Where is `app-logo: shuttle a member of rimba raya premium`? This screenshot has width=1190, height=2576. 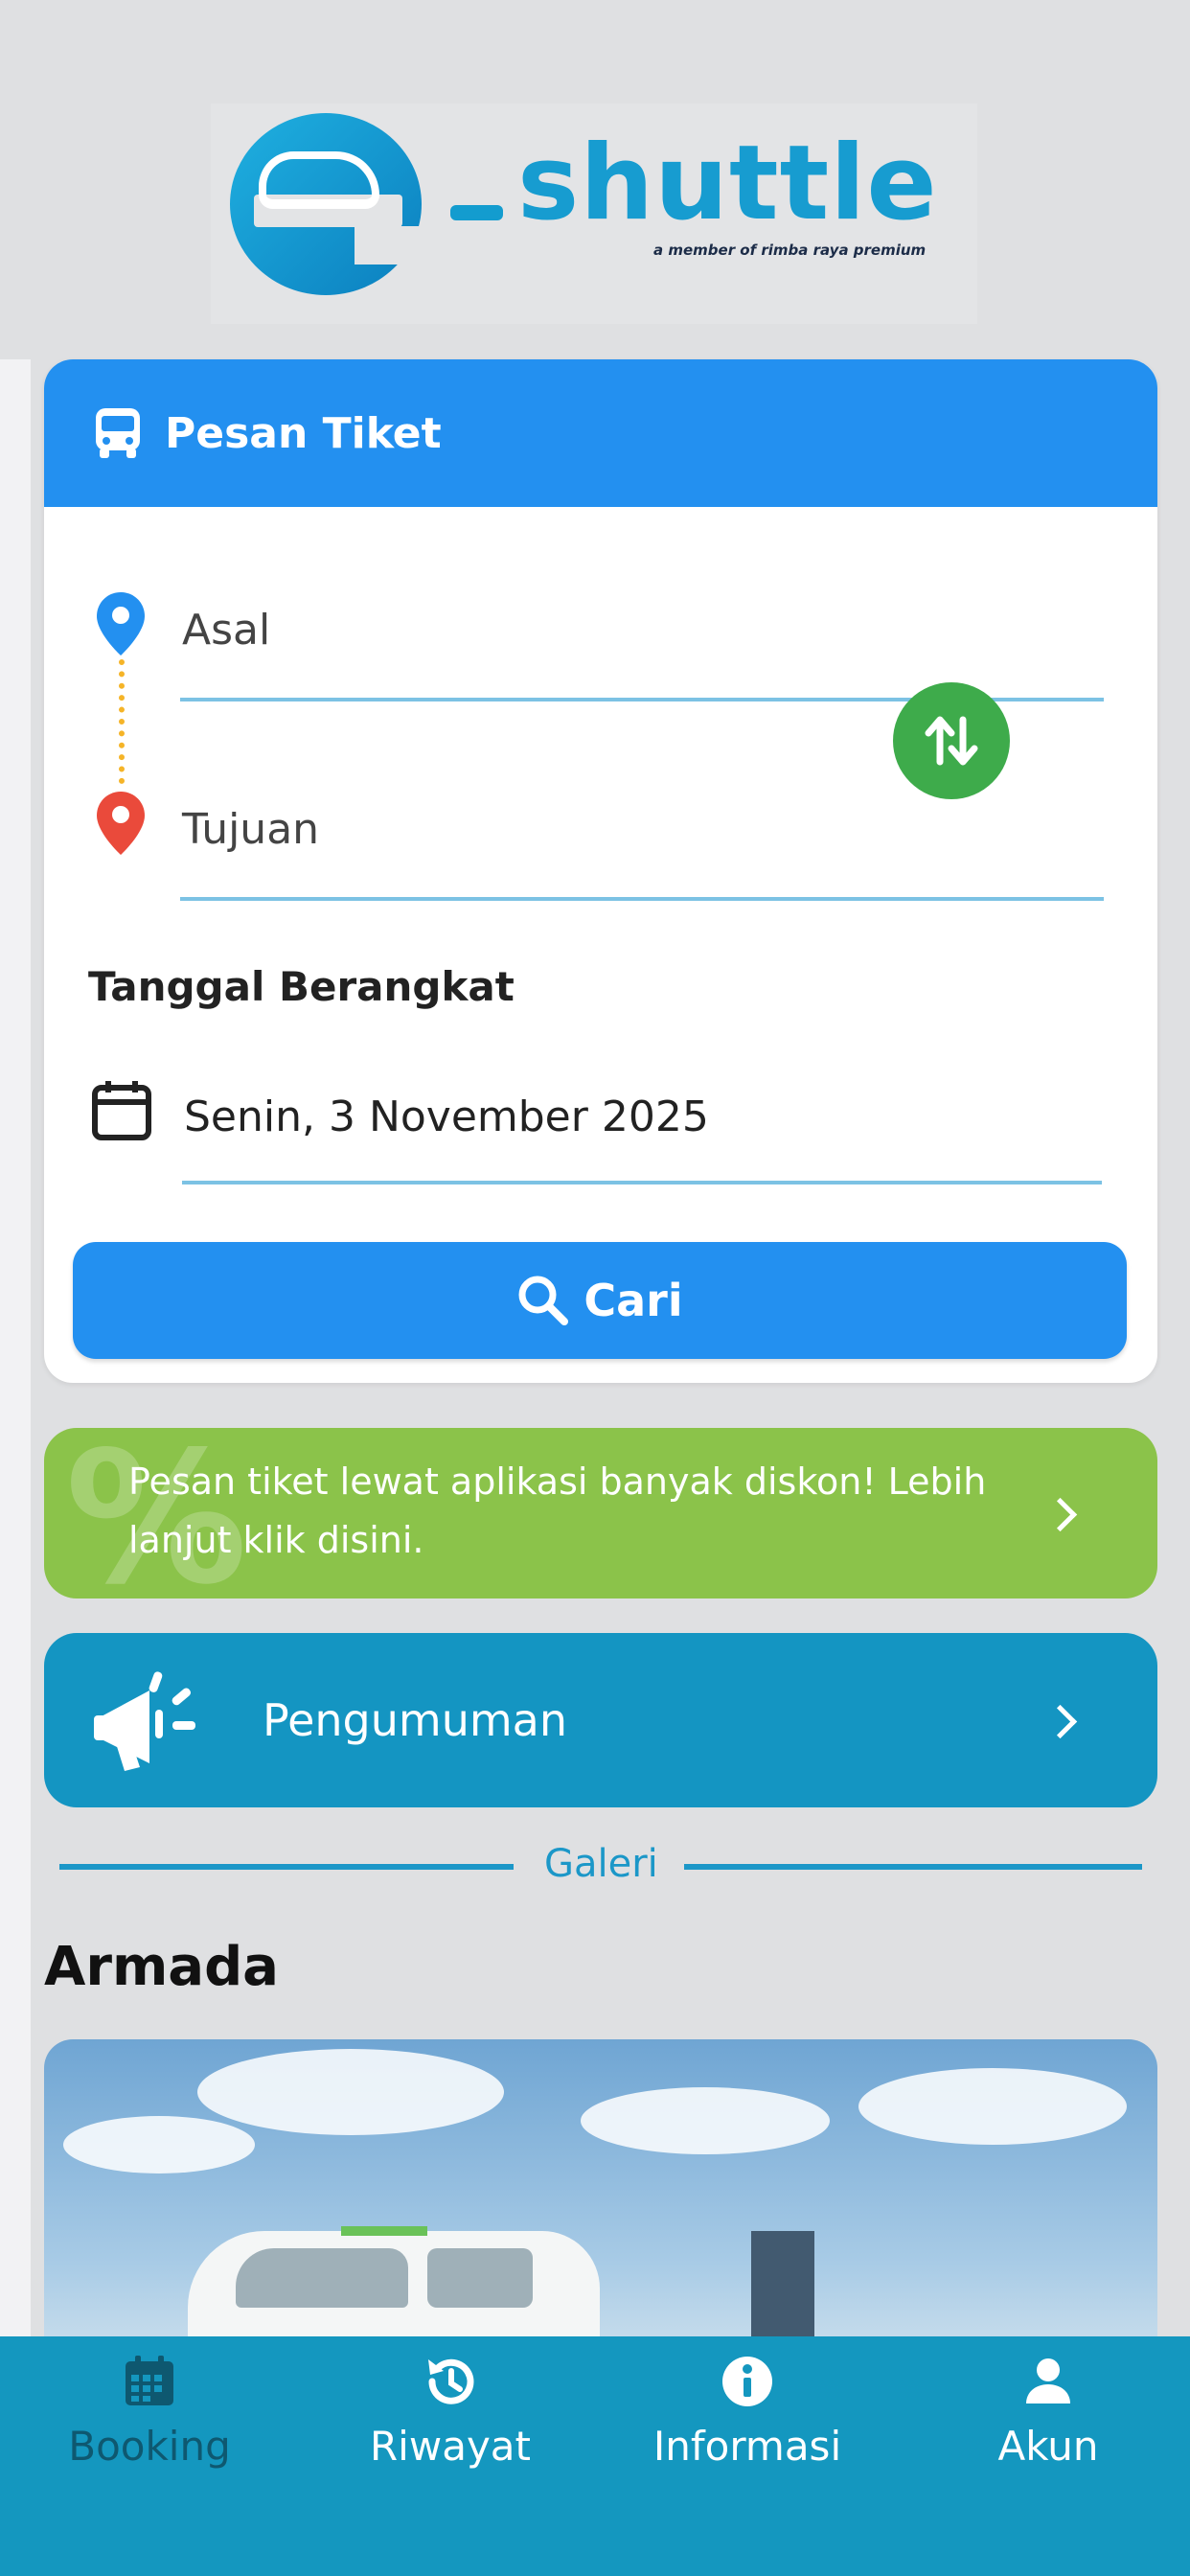 app-logo: shuttle a member of rimba raya premium is located at coordinates (594, 214).